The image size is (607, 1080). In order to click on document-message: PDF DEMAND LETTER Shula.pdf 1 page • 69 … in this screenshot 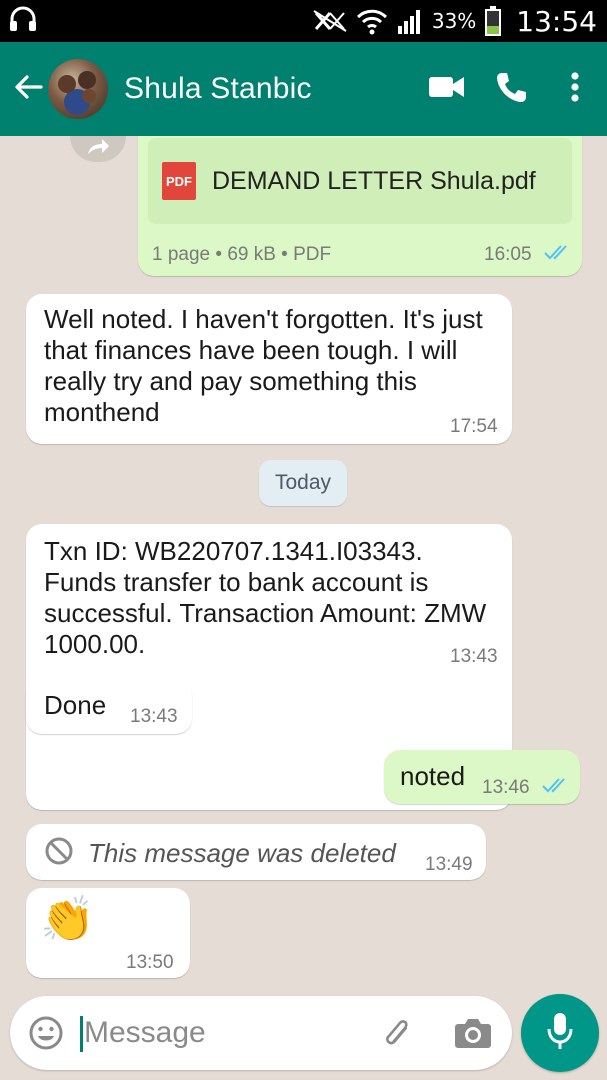, I will do `click(360, 206)`.